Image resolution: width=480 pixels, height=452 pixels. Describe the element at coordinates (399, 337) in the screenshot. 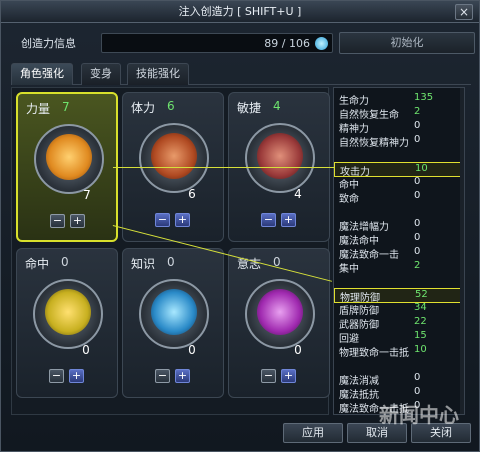

I see `stat-row: 回避 15` at that location.